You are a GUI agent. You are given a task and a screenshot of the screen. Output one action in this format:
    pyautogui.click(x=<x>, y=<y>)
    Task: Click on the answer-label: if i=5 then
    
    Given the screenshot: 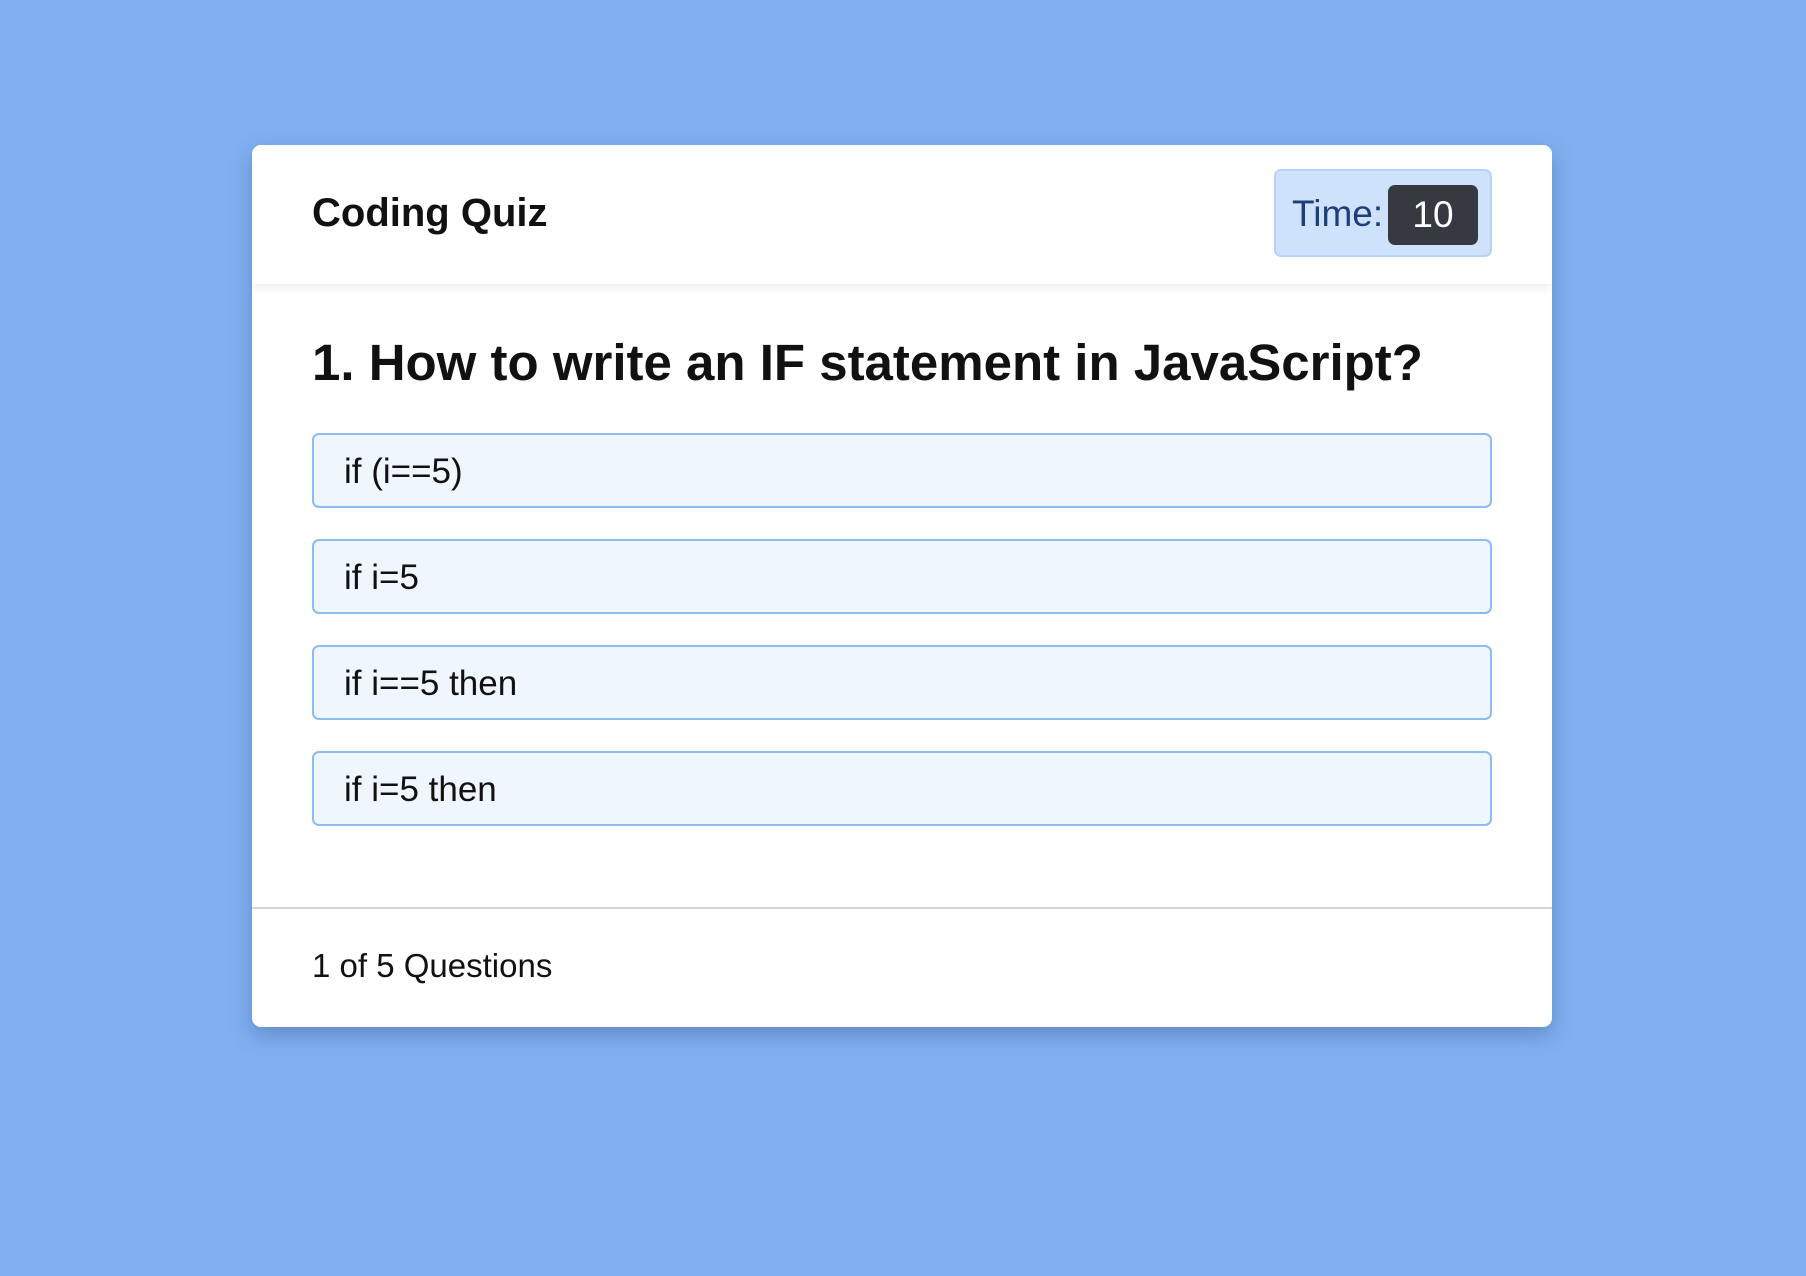 What is the action you would take?
    pyautogui.click(x=420, y=789)
    